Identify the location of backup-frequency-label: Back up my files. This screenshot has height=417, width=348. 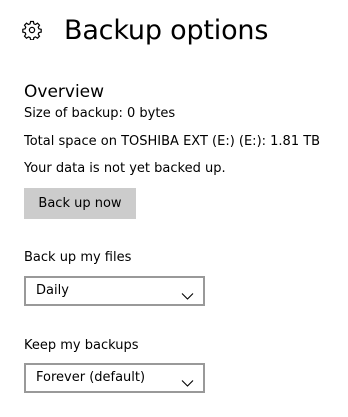
(78, 257).